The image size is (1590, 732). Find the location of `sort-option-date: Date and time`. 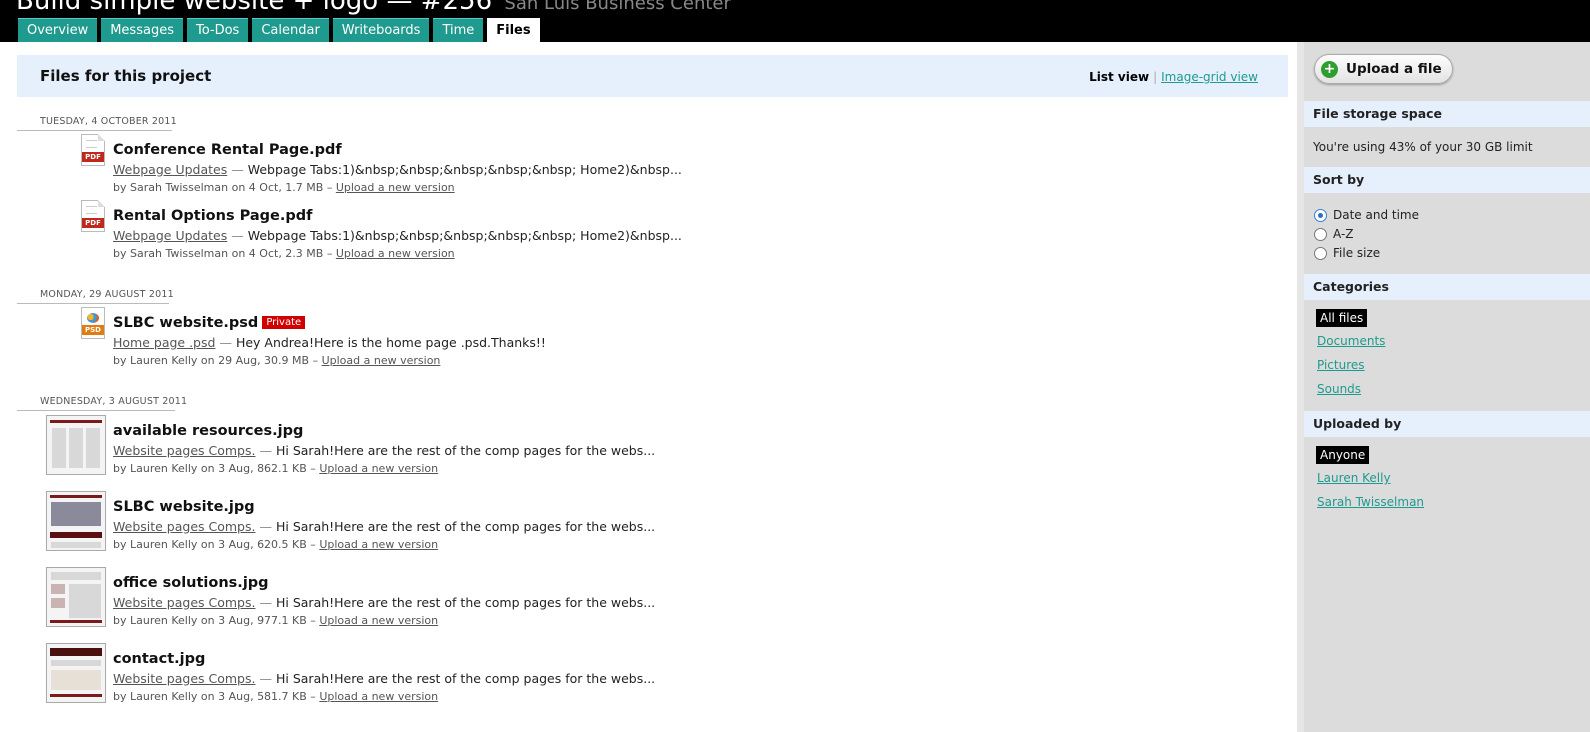

sort-option-date: Date and time is located at coordinates (1366, 215).